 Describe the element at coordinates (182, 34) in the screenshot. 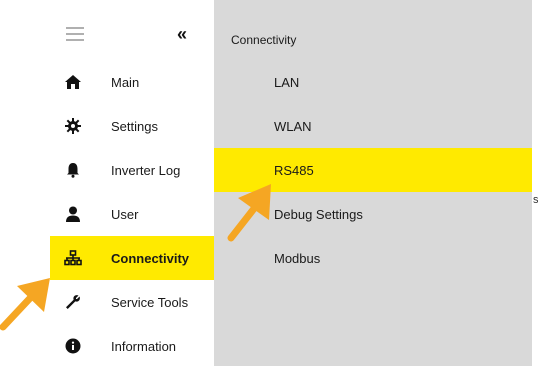

I see `collapse-sidebar-icon: «` at that location.